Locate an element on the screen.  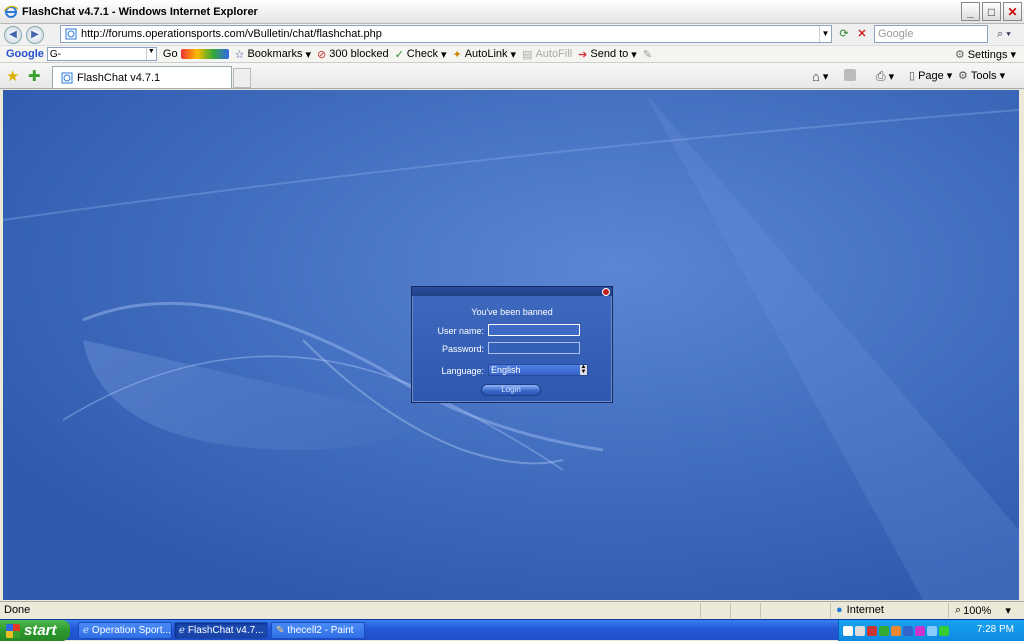
task-label: thecell2 - Paint is located at coordinates (320, 630).